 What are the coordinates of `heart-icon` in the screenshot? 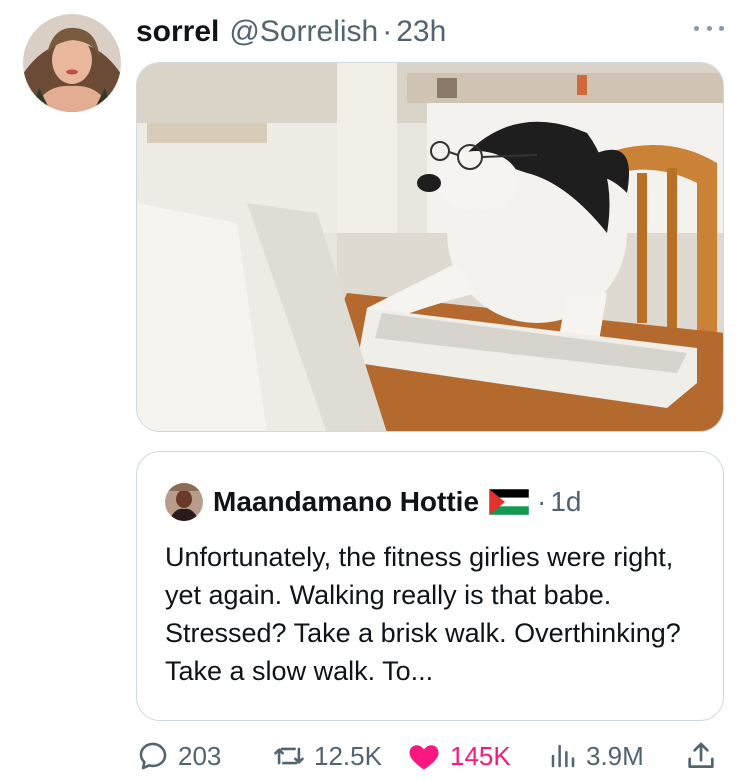 It's located at (424, 757).